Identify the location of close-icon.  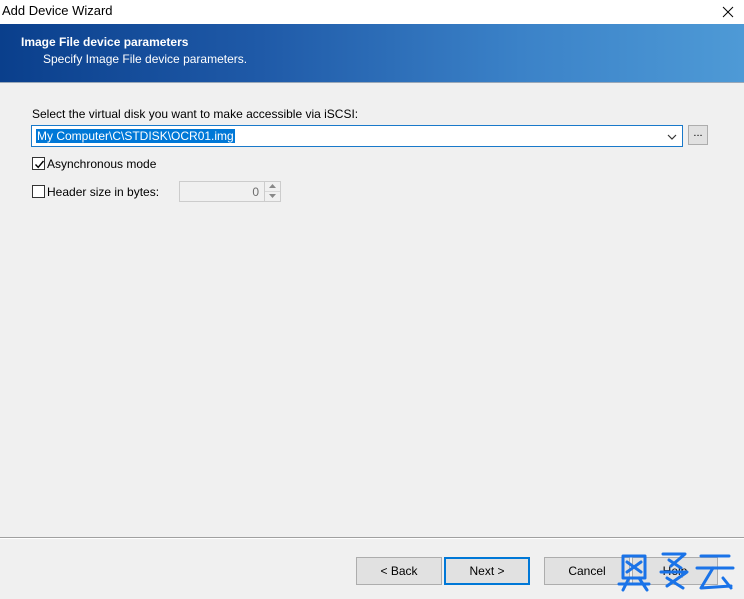
(728, 12).